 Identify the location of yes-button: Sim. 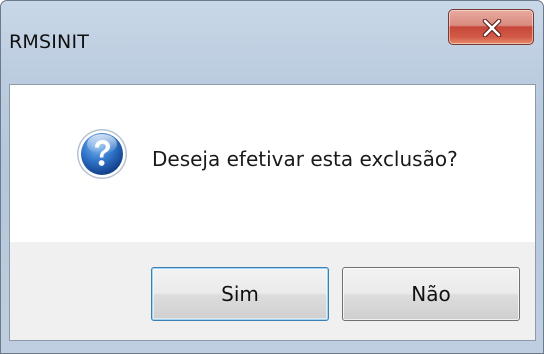
(240, 294).